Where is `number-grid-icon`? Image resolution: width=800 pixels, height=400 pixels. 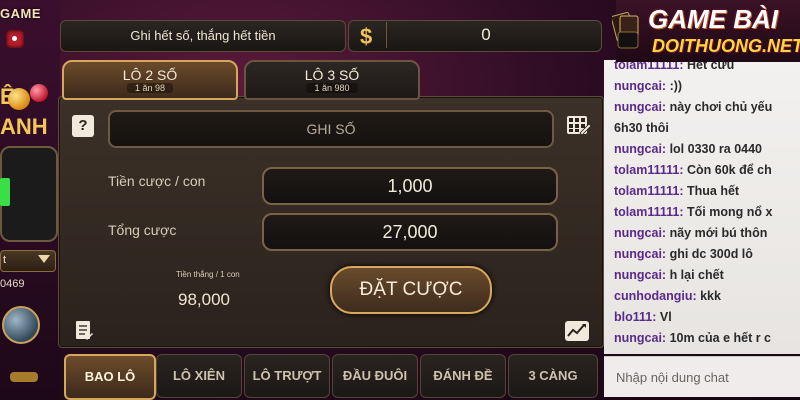 number-grid-icon is located at coordinates (579, 126).